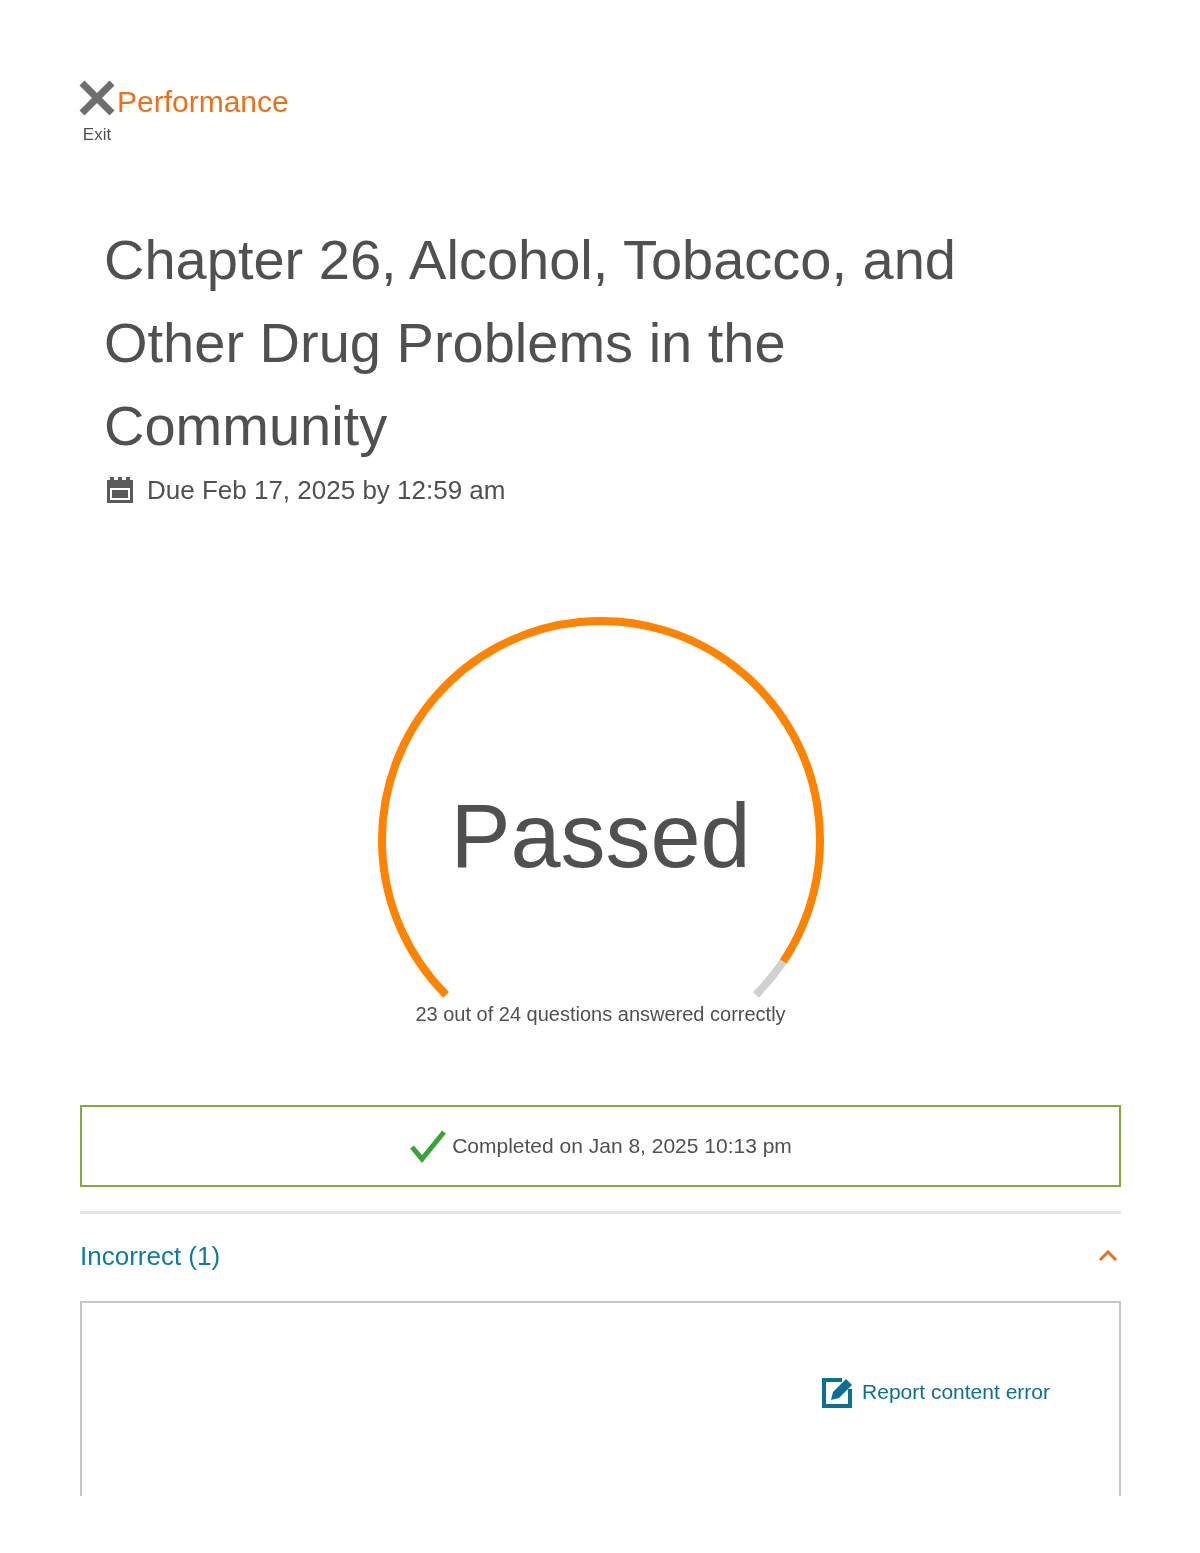 The image size is (1200, 1553). Describe the element at coordinates (769, 978) in the screenshot. I see `score-gauge-remainder` at that location.